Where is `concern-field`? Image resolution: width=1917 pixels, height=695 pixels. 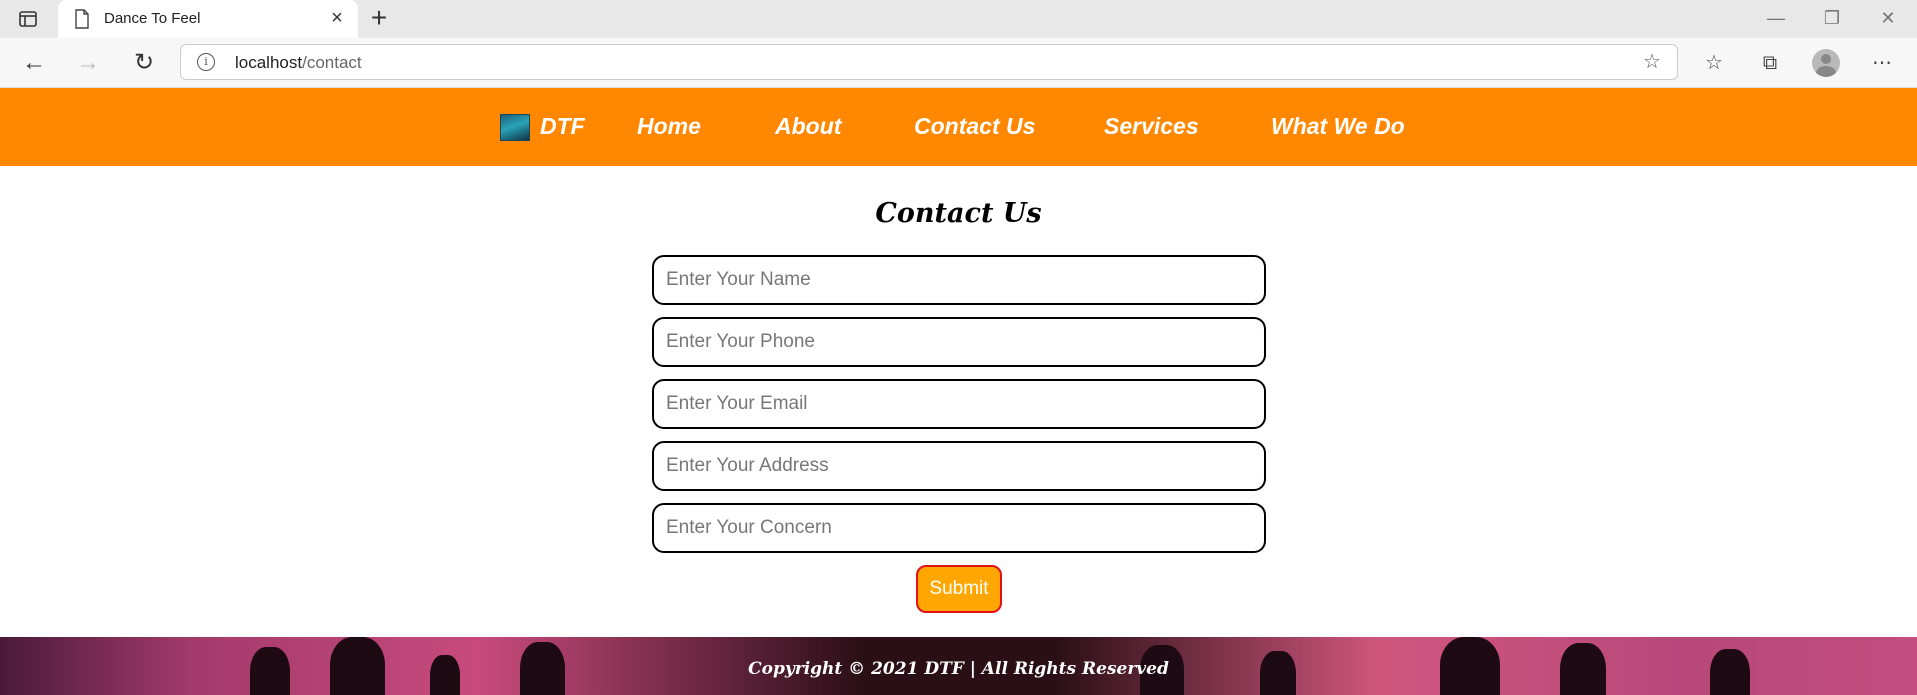 concern-field is located at coordinates (959, 528).